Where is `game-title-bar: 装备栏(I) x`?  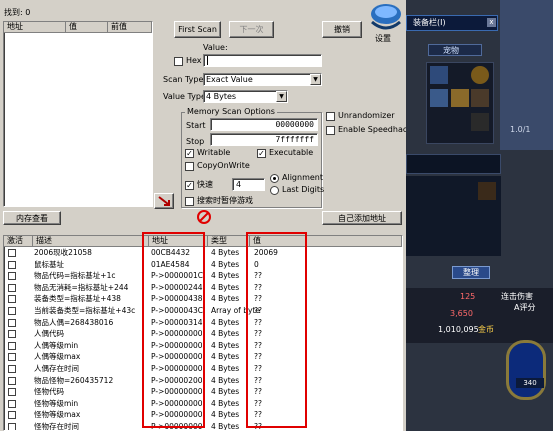 game-title-bar: 装备栏(I) x is located at coordinates (452, 23).